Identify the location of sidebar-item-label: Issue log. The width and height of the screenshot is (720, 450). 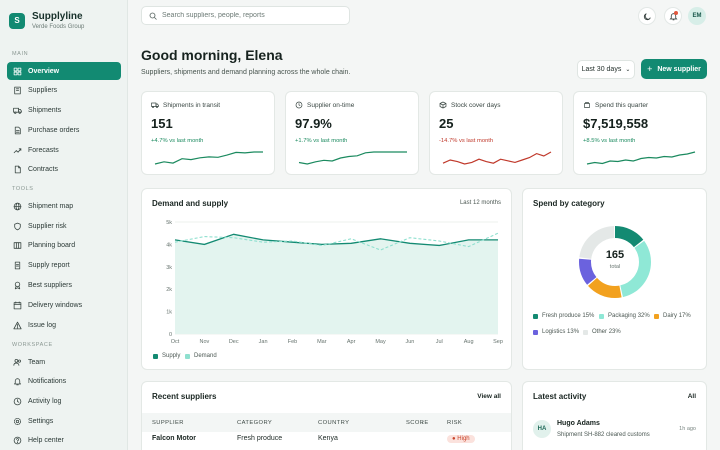
(42, 325).